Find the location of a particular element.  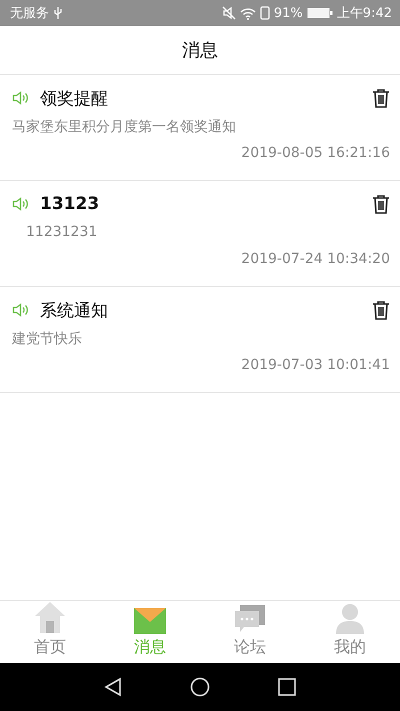

message-body: 马家堡东里积分月度第一名领奖通知 is located at coordinates (124, 127).